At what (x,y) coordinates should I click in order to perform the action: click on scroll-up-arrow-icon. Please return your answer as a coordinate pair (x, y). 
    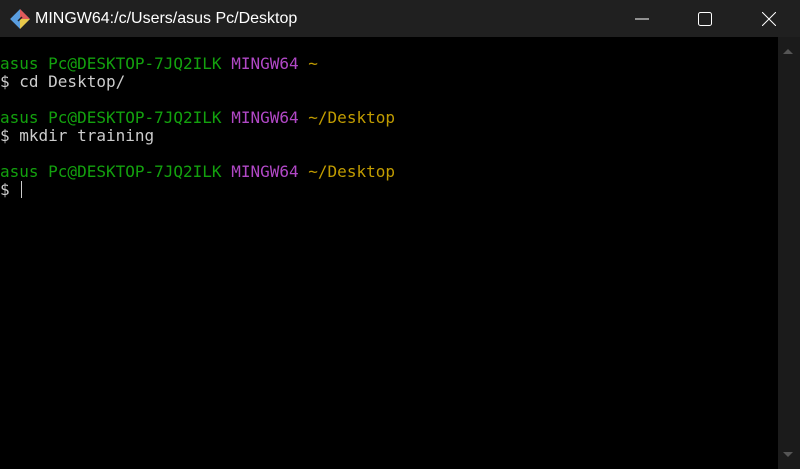
    Looking at the image, I should click on (788, 51).